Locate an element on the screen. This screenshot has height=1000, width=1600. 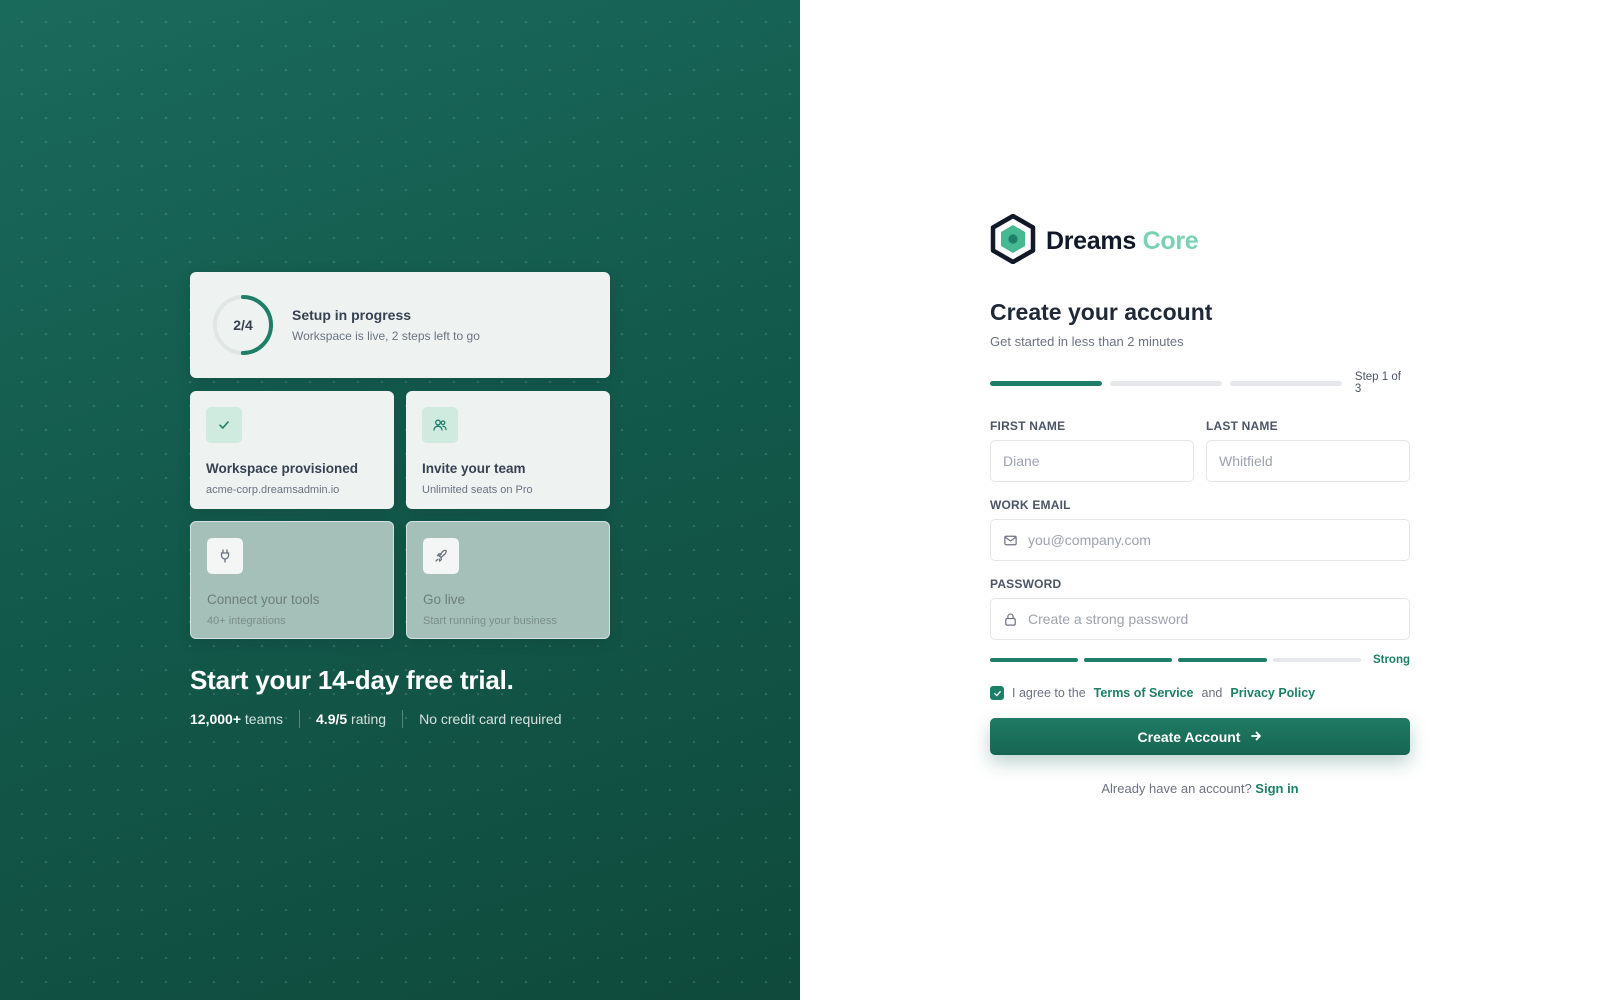
brand-name-accent: Core is located at coordinates (1170, 241).